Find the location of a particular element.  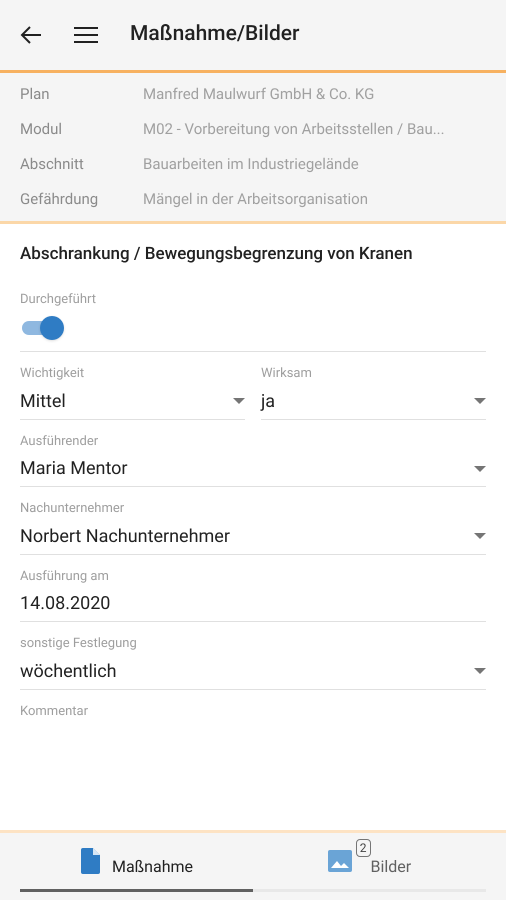

dropdown-field: ja is located at coordinates (373, 402).